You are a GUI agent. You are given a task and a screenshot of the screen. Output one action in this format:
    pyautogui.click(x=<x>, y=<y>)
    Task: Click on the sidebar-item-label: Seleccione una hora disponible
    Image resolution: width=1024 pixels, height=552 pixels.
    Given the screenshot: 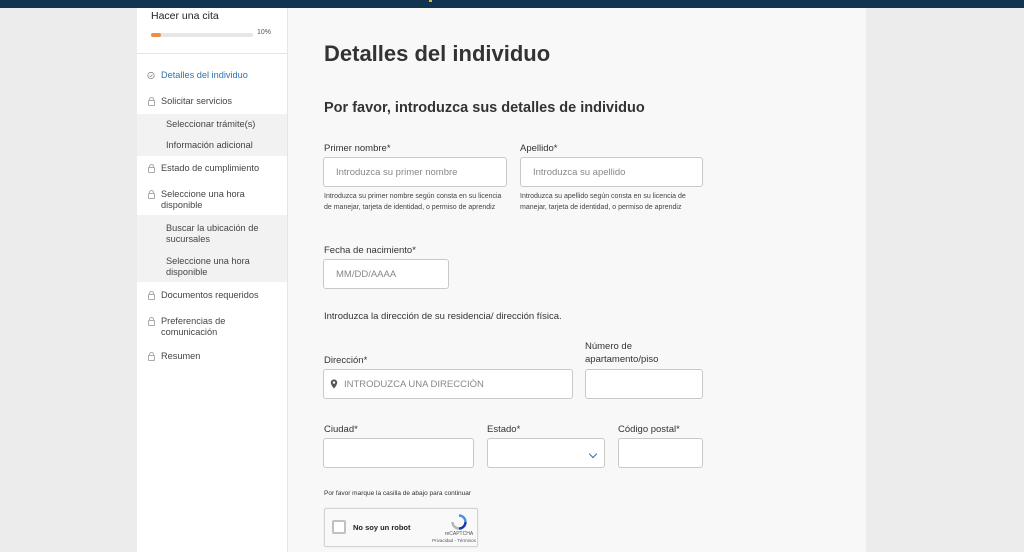 What is the action you would take?
    pyautogui.click(x=203, y=199)
    